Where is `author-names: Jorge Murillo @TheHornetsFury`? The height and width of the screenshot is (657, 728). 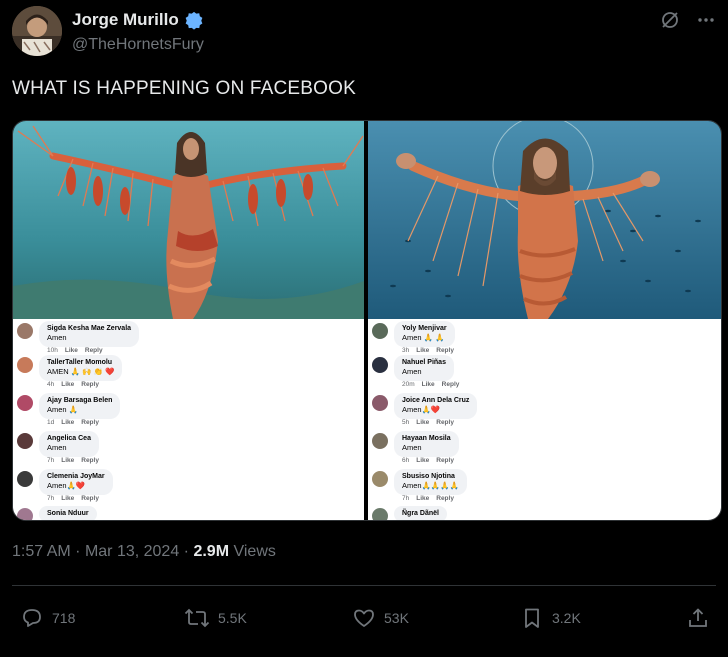
author-names: Jorge Murillo @TheHornetsFury is located at coordinates (138, 32).